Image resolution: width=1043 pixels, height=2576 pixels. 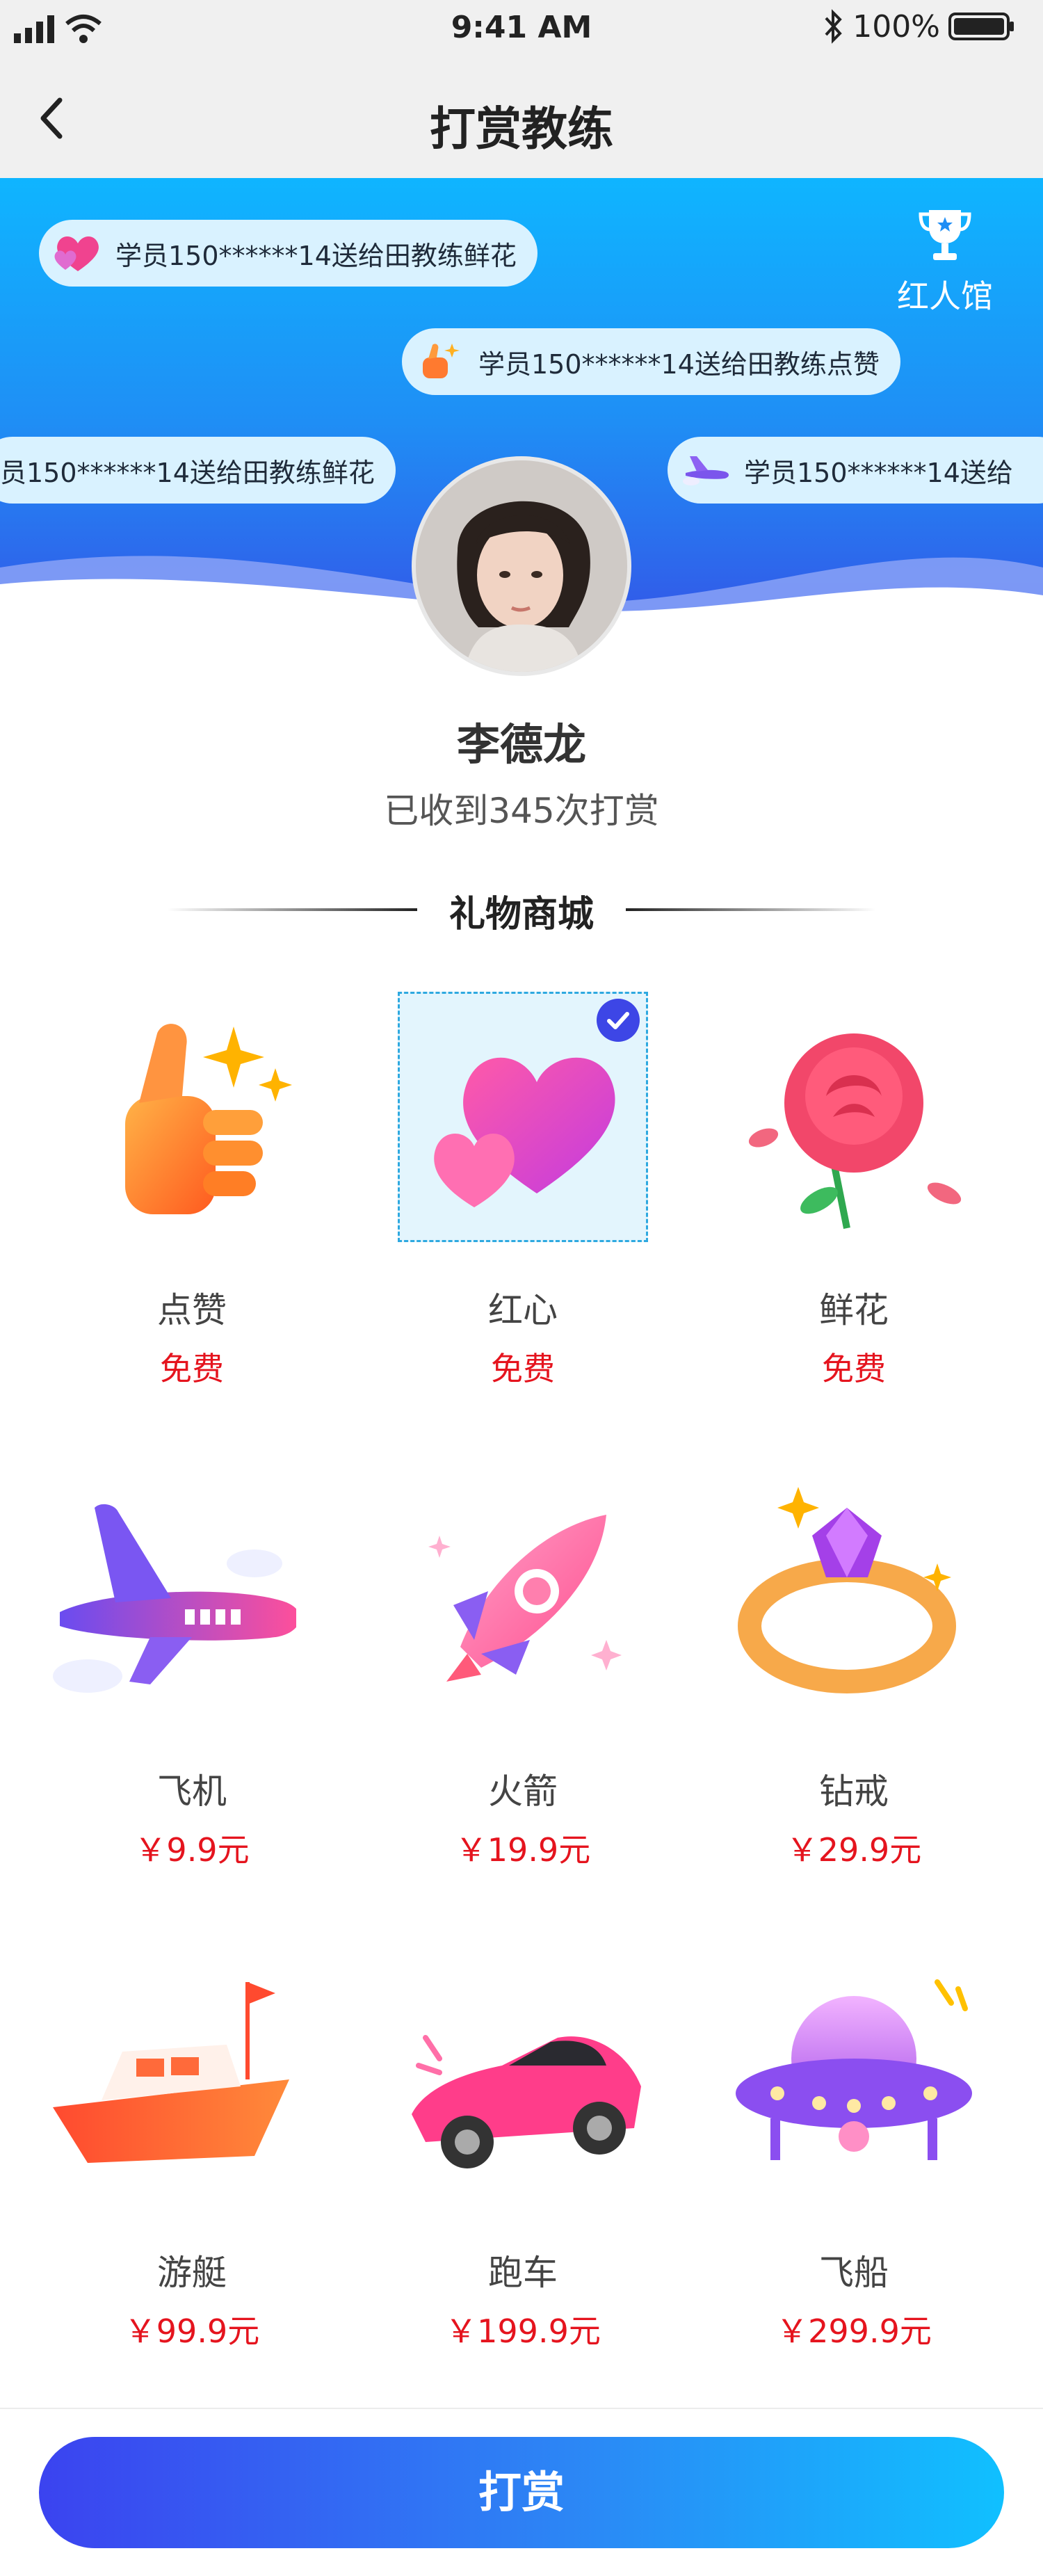 What do you see at coordinates (523, 1310) in the screenshot?
I see `gift-name: 红心` at bounding box center [523, 1310].